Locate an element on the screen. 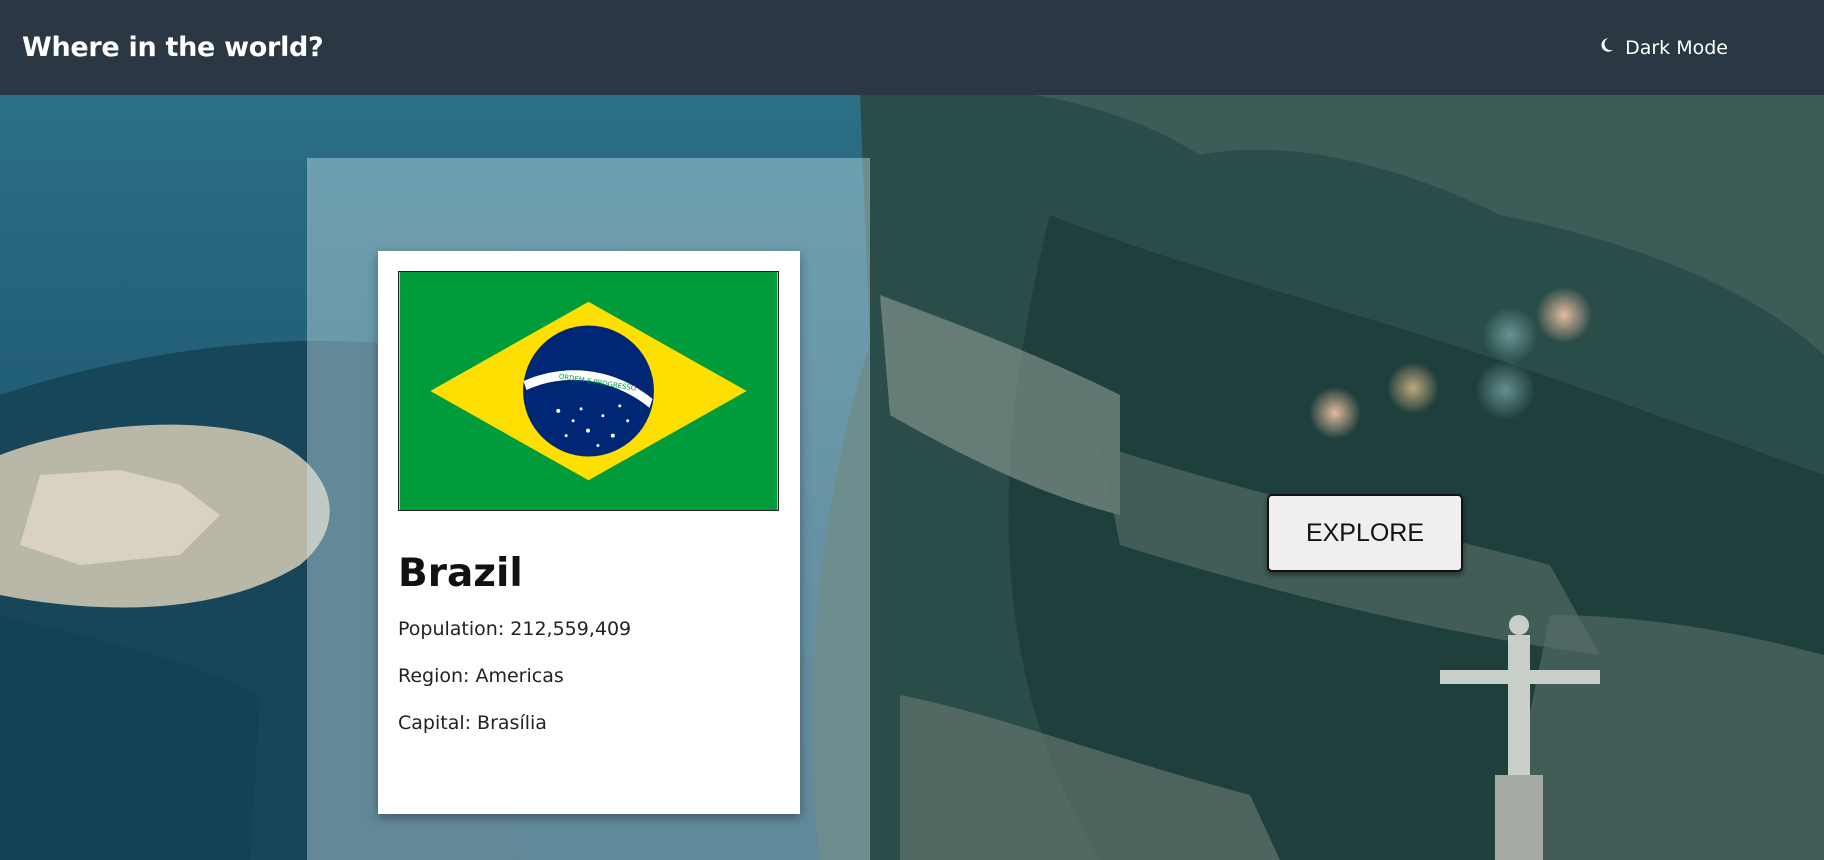 Image resolution: width=1824 pixels, height=860 pixels. dark-mode-toggle: Dark Mode is located at coordinates (1662, 47).